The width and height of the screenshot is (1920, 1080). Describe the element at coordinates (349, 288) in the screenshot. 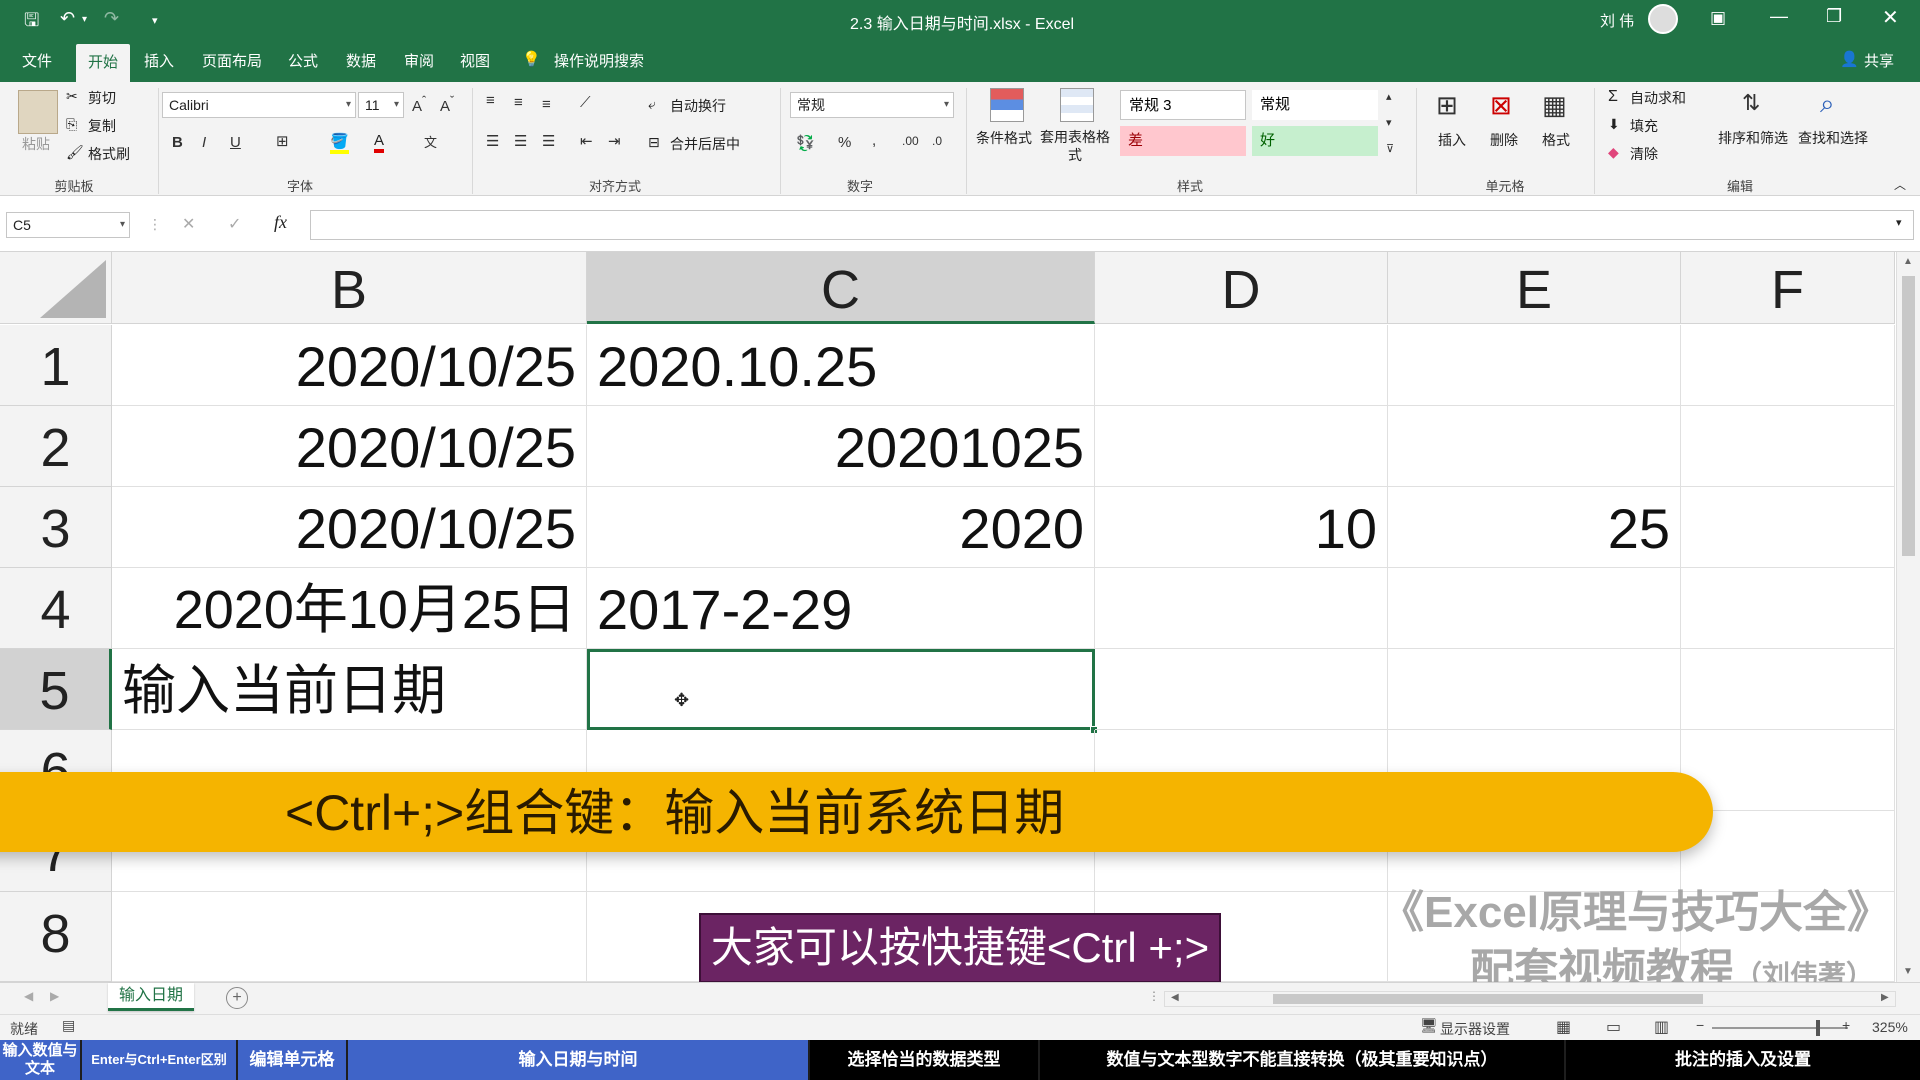

I see `column-header-b: B` at that location.